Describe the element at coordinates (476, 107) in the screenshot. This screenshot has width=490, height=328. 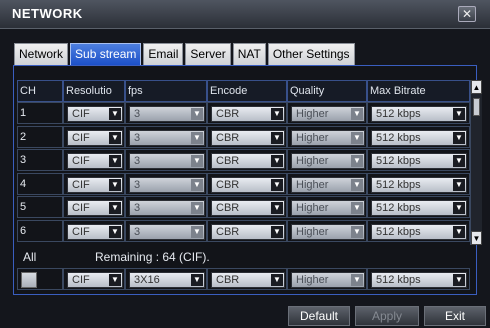
I see `scroll-thumb` at that location.